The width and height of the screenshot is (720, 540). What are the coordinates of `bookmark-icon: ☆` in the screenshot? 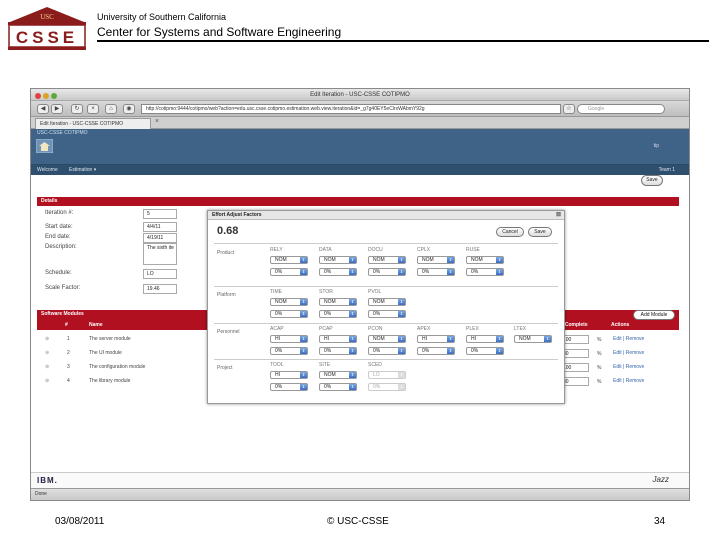 It's located at (569, 109).